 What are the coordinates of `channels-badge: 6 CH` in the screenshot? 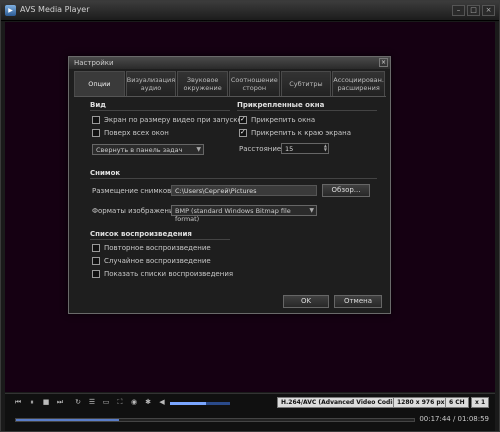 It's located at (457, 402).